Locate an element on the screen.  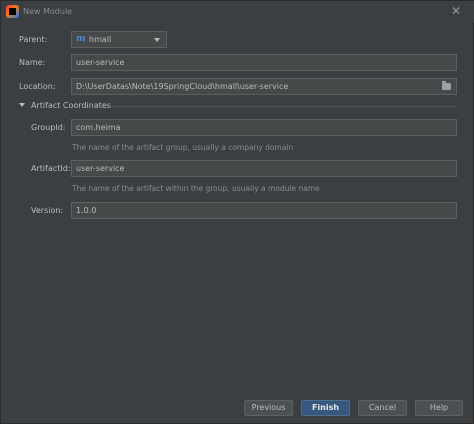
section-divider is located at coordinates (284, 106).